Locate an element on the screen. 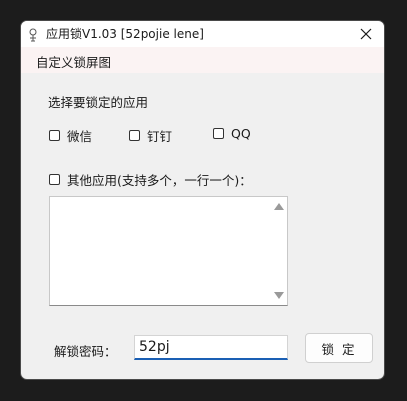 This screenshot has width=407, height=401. scroll-up-icon is located at coordinates (279, 206).